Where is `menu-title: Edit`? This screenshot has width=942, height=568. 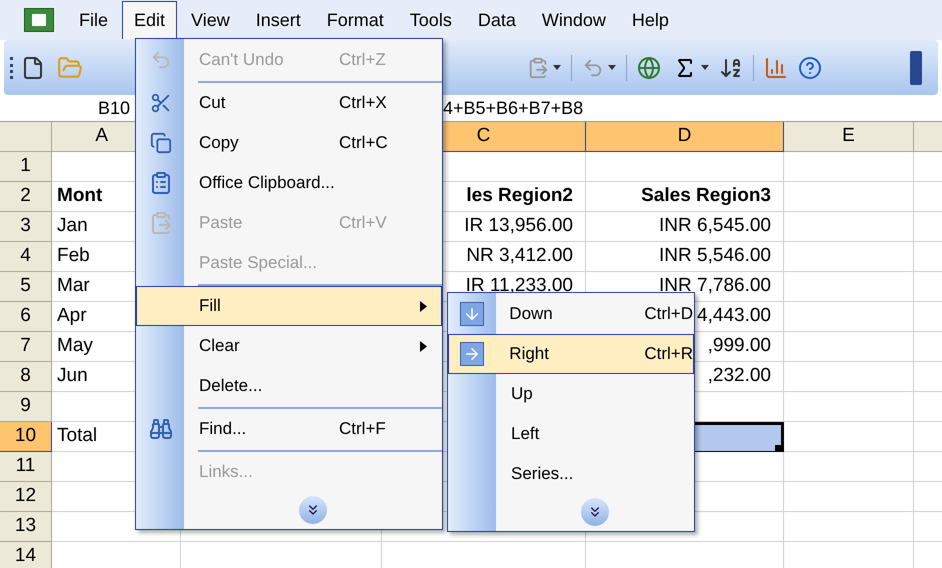
menu-title: Edit is located at coordinates (150, 20).